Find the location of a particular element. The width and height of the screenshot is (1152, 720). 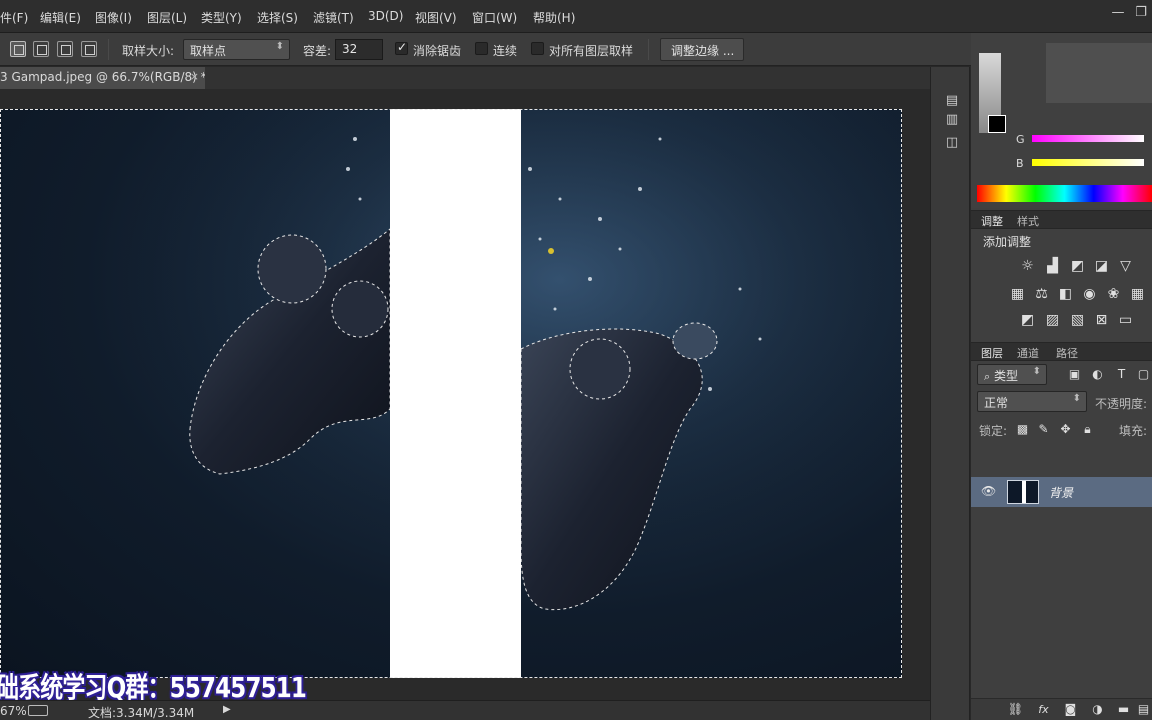

blend-mode-select: 正常 ⬍ is located at coordinates (1032, 401).